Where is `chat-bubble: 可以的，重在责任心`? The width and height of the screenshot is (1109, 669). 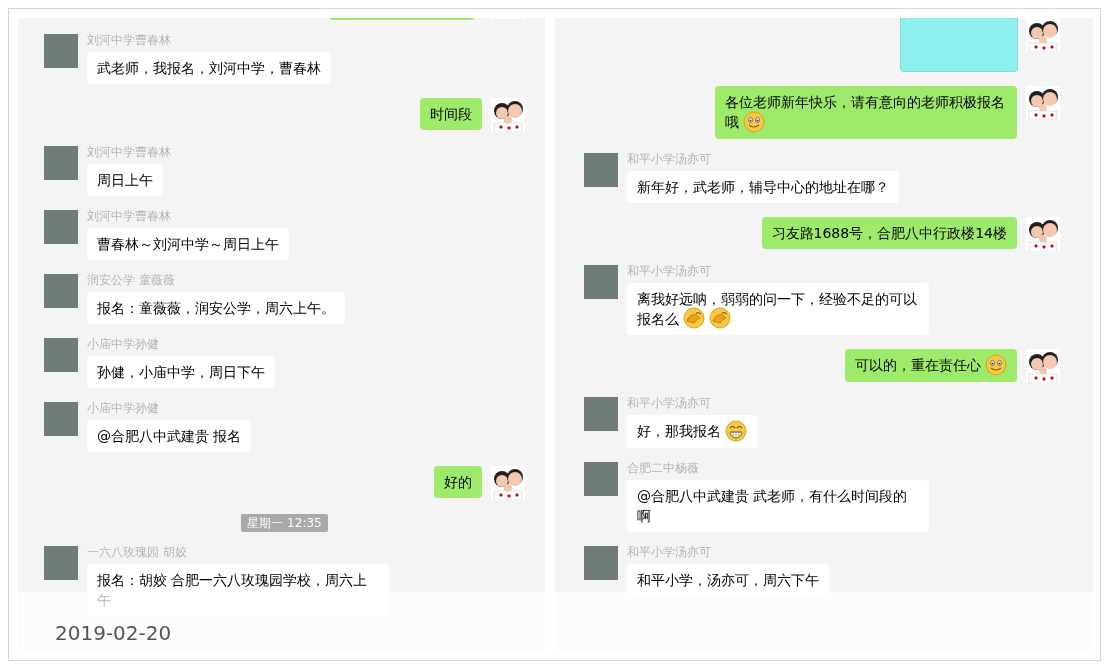 chat-bubble: 可以的，重在责任心 is located at coordinates (931, 365).